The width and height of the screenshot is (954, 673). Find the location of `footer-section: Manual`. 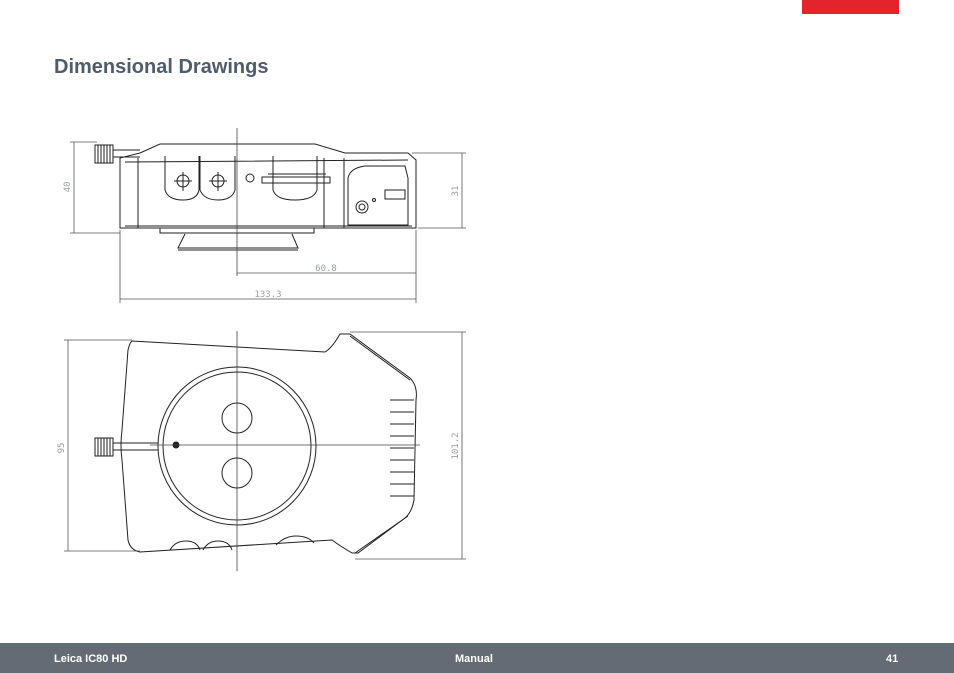

footer-section: Manual is located at coordinates (474, 659).